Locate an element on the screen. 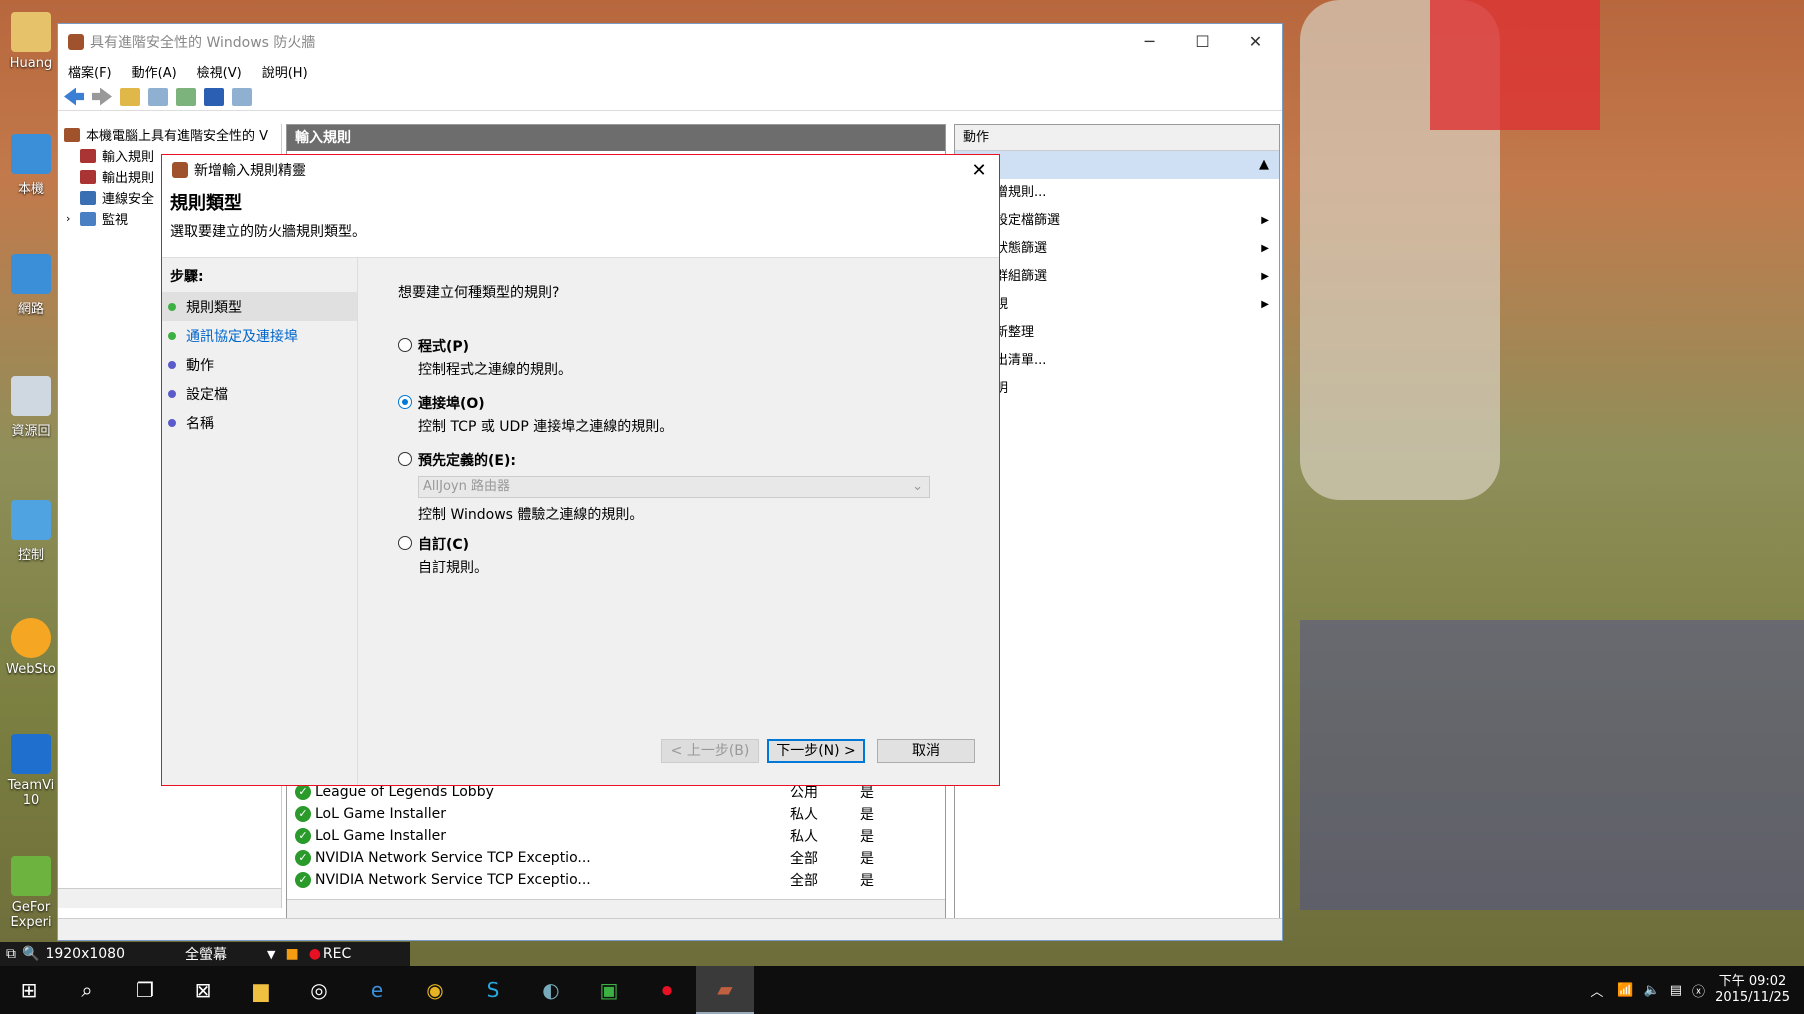  option-custom: 自訂(C) 自訂規則。 is located at coordinates (678, 555).